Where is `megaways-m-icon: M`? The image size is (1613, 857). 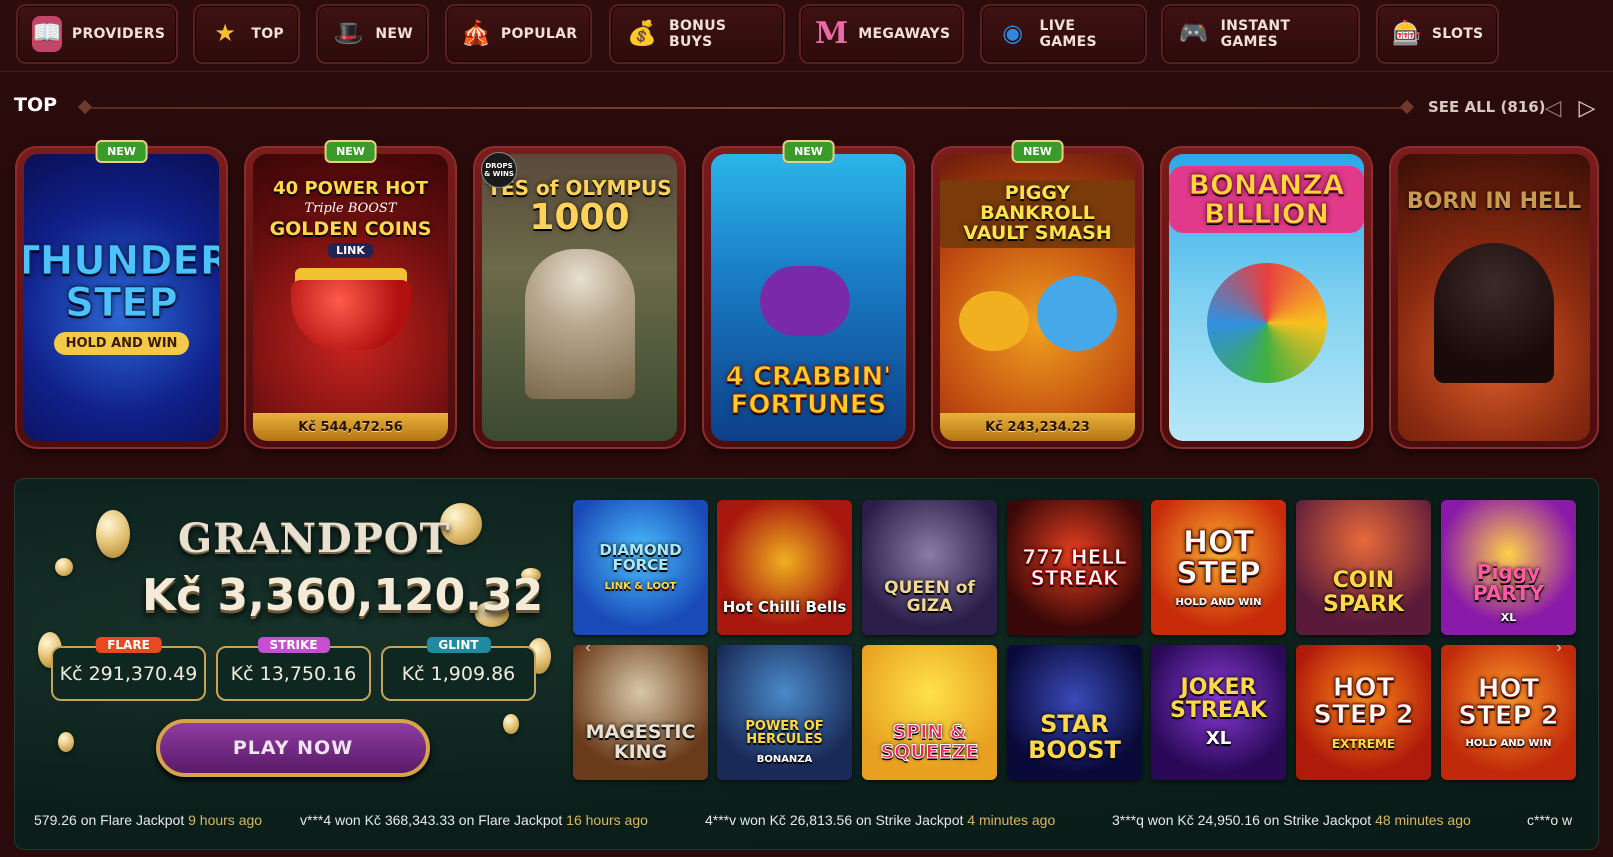
megaways-m-icon: M is located at coordinates (832, 33).